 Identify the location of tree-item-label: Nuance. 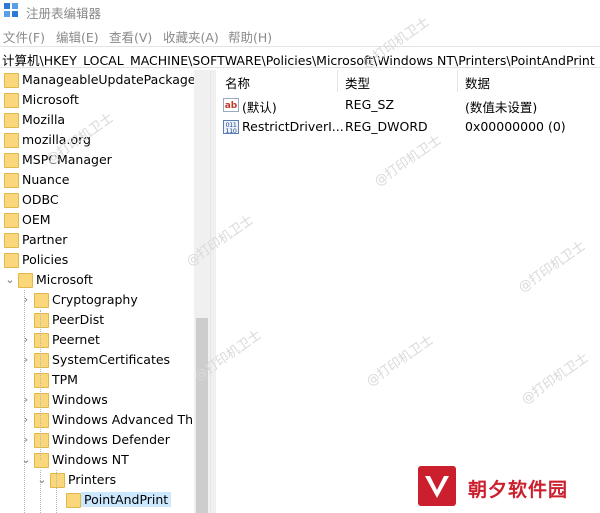
(46, 179).